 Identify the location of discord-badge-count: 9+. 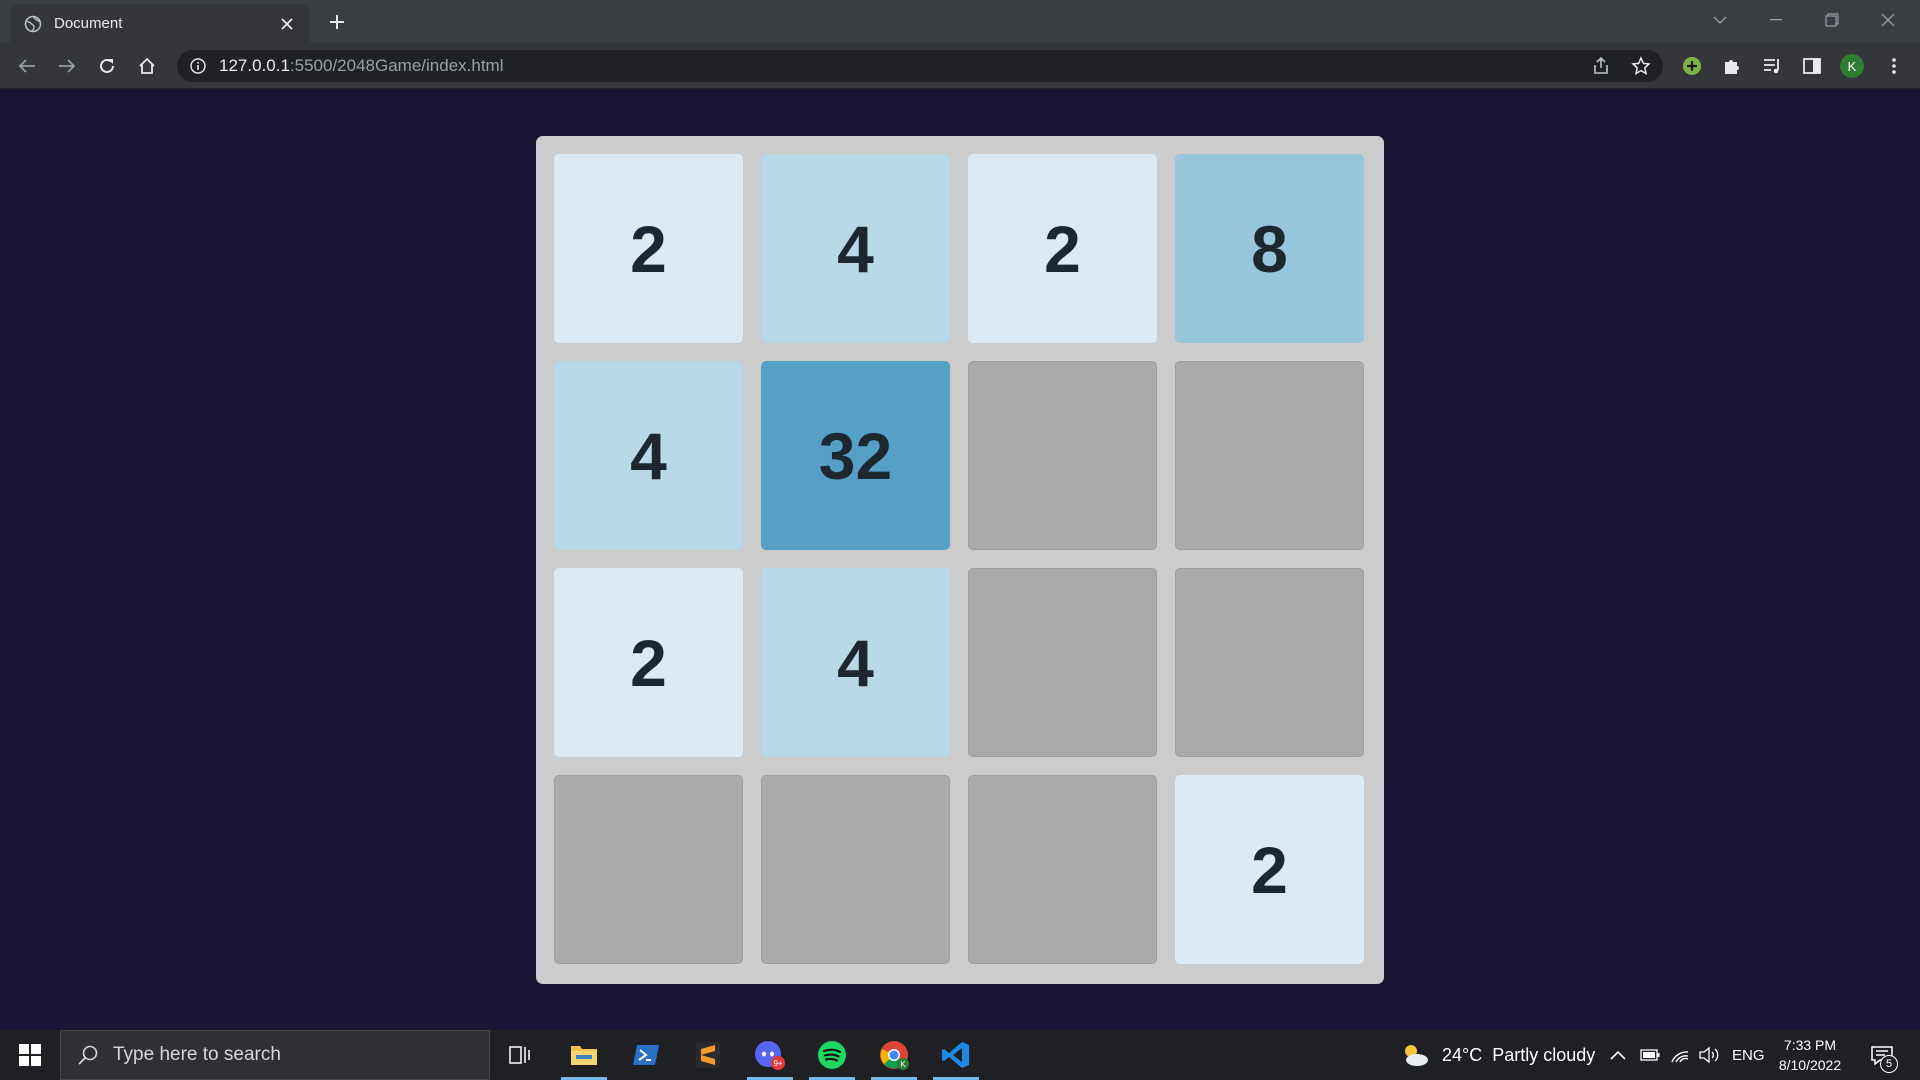
(777, 1063).